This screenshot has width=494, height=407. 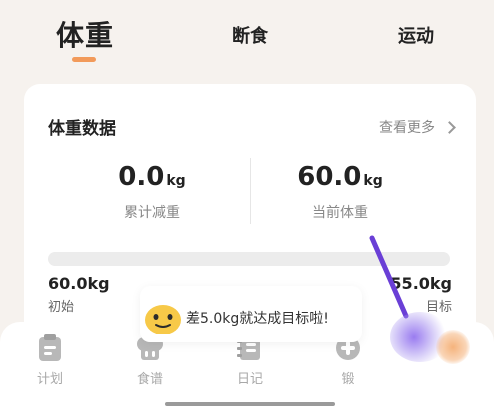 What do you see at coordinates (85, 34) in the screenshot?
I see `tab-weight: 体重` at bounding box center [85, 34].